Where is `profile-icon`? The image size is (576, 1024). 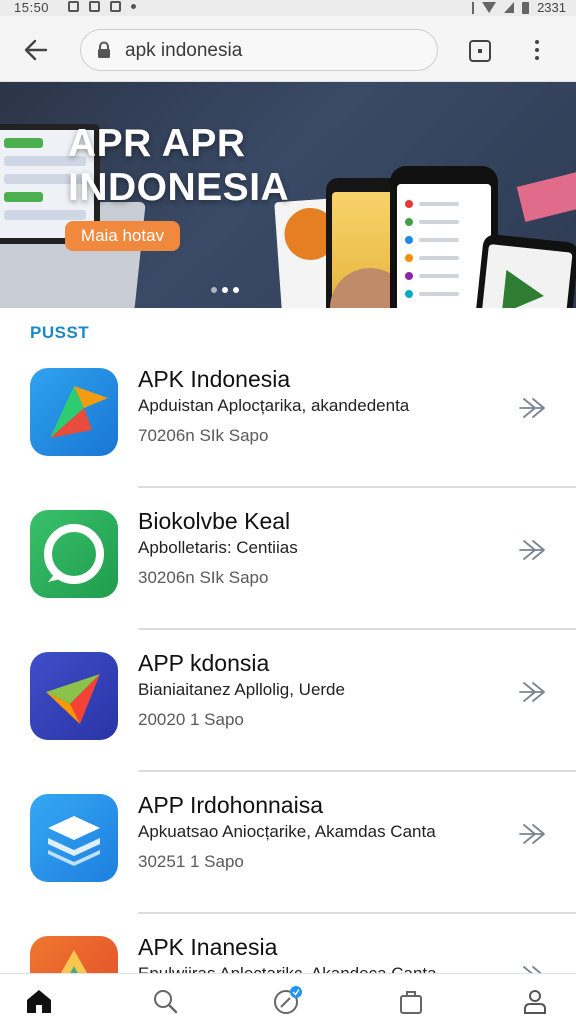
profile-icon is located at coordinates (535, 1002).